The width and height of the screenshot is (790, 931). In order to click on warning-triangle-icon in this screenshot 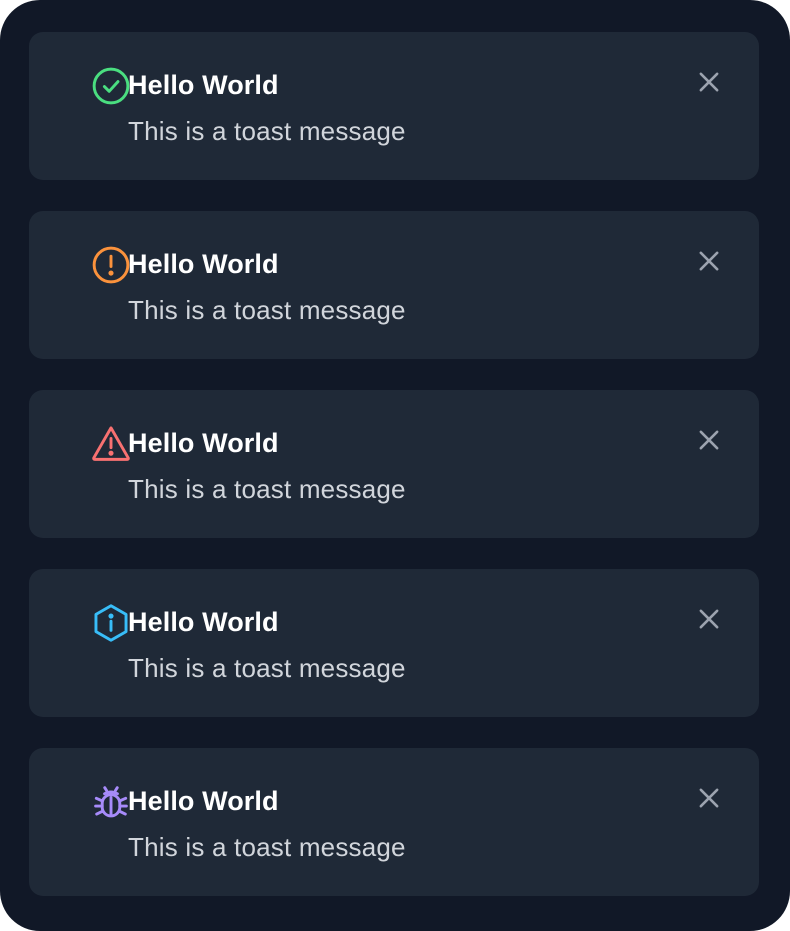, I will do `click(111, 444)`.